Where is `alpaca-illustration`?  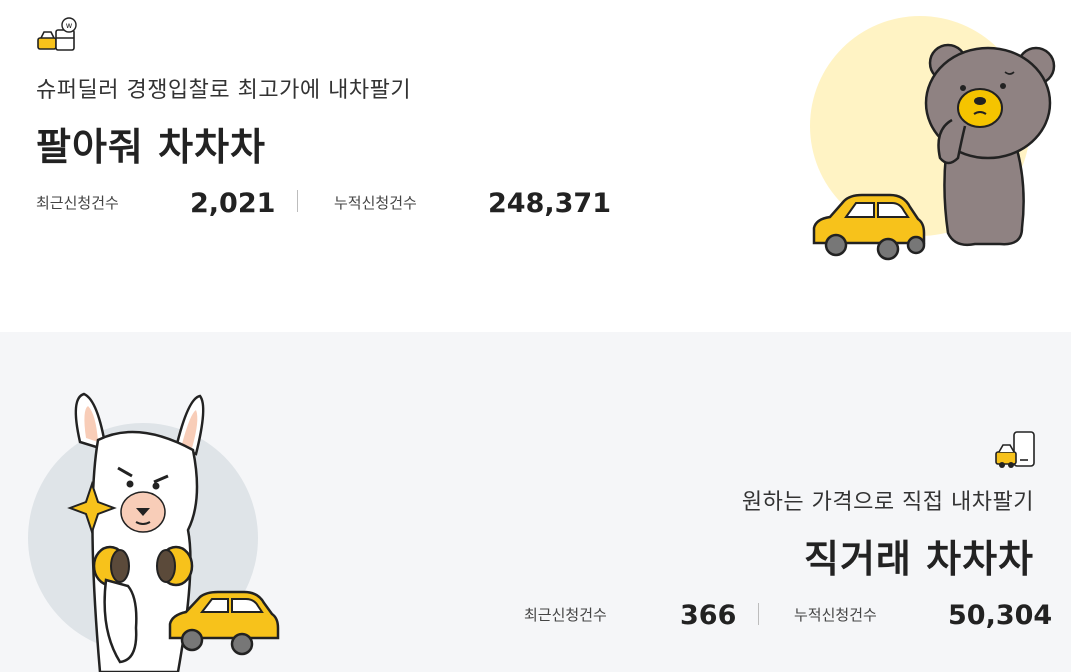
alpaca-illustration is located at coordinates (154, 532).